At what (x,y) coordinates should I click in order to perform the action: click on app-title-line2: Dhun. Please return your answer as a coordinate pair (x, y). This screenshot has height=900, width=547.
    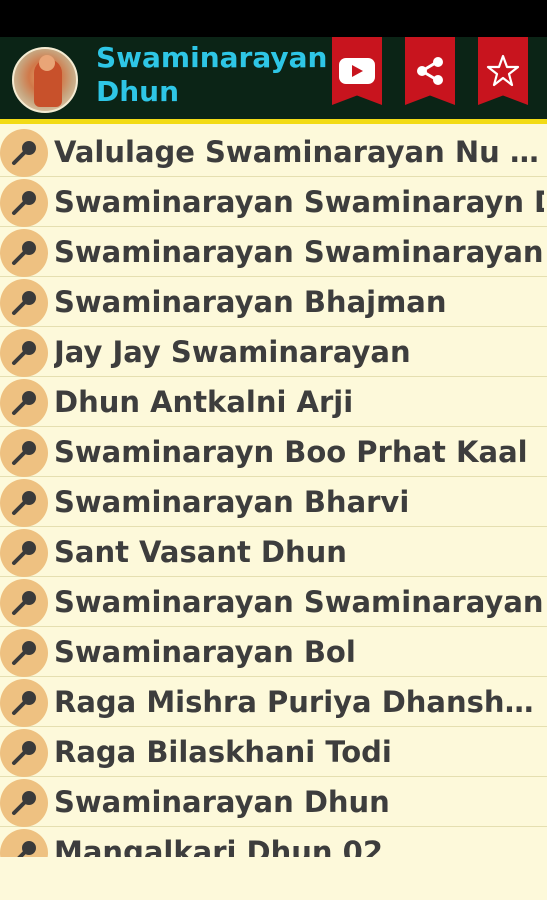
    Looking at the image, I should click on (138, 91).